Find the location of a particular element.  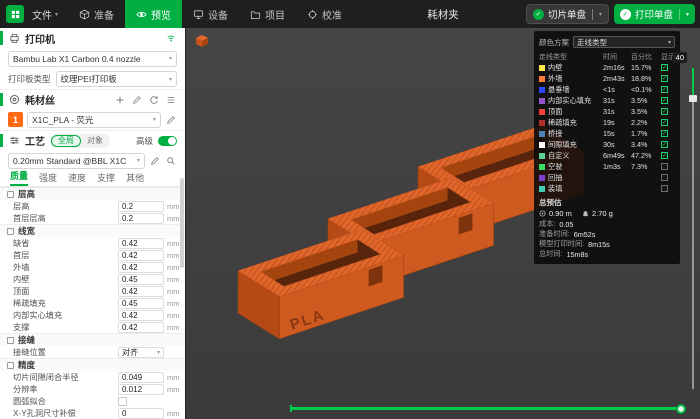

process-sliders-icon is located at coordinates (14, 140).